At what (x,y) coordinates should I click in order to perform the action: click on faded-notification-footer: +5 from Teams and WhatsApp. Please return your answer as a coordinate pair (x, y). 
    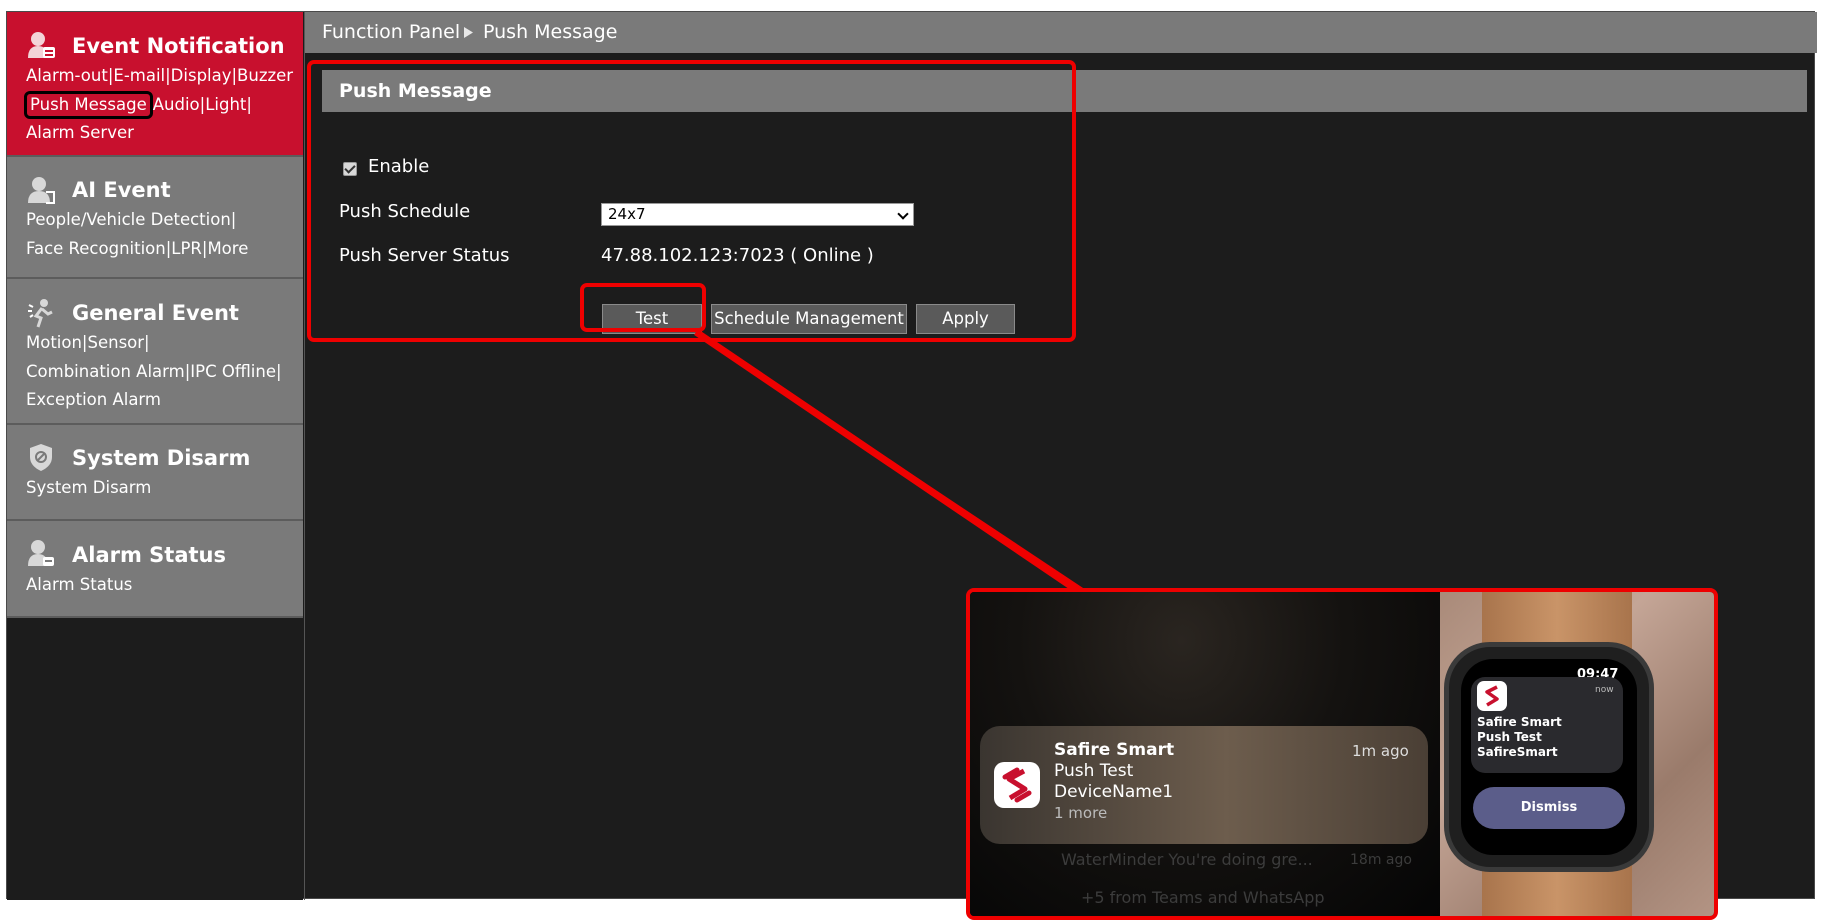
    Looking at the image, I should click on (1203, 897).